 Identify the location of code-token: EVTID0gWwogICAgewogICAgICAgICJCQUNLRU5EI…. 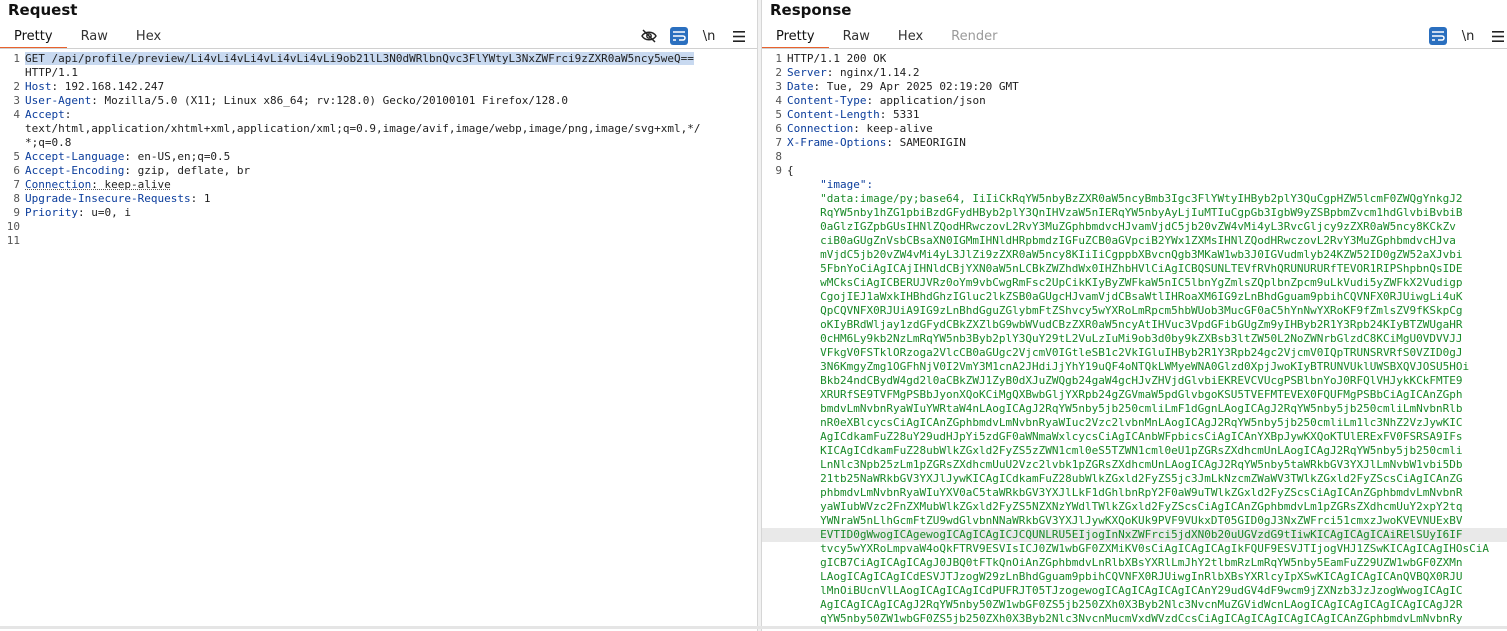
(1125, 534).